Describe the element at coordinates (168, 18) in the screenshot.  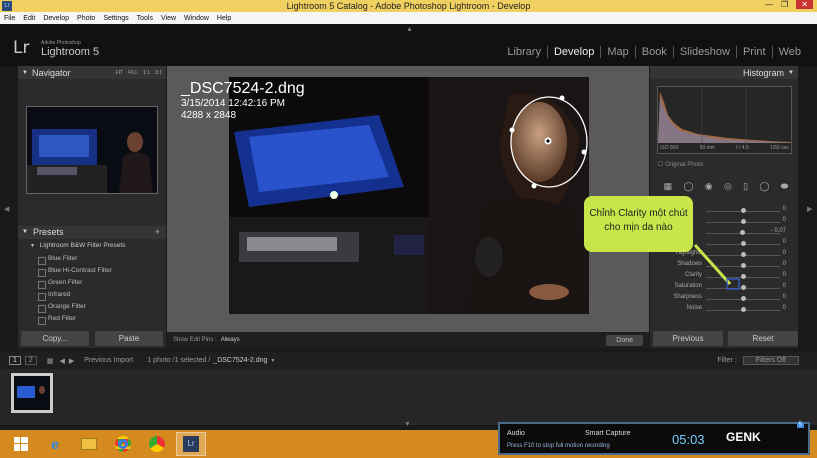
I see `menu-view: View` at that location.